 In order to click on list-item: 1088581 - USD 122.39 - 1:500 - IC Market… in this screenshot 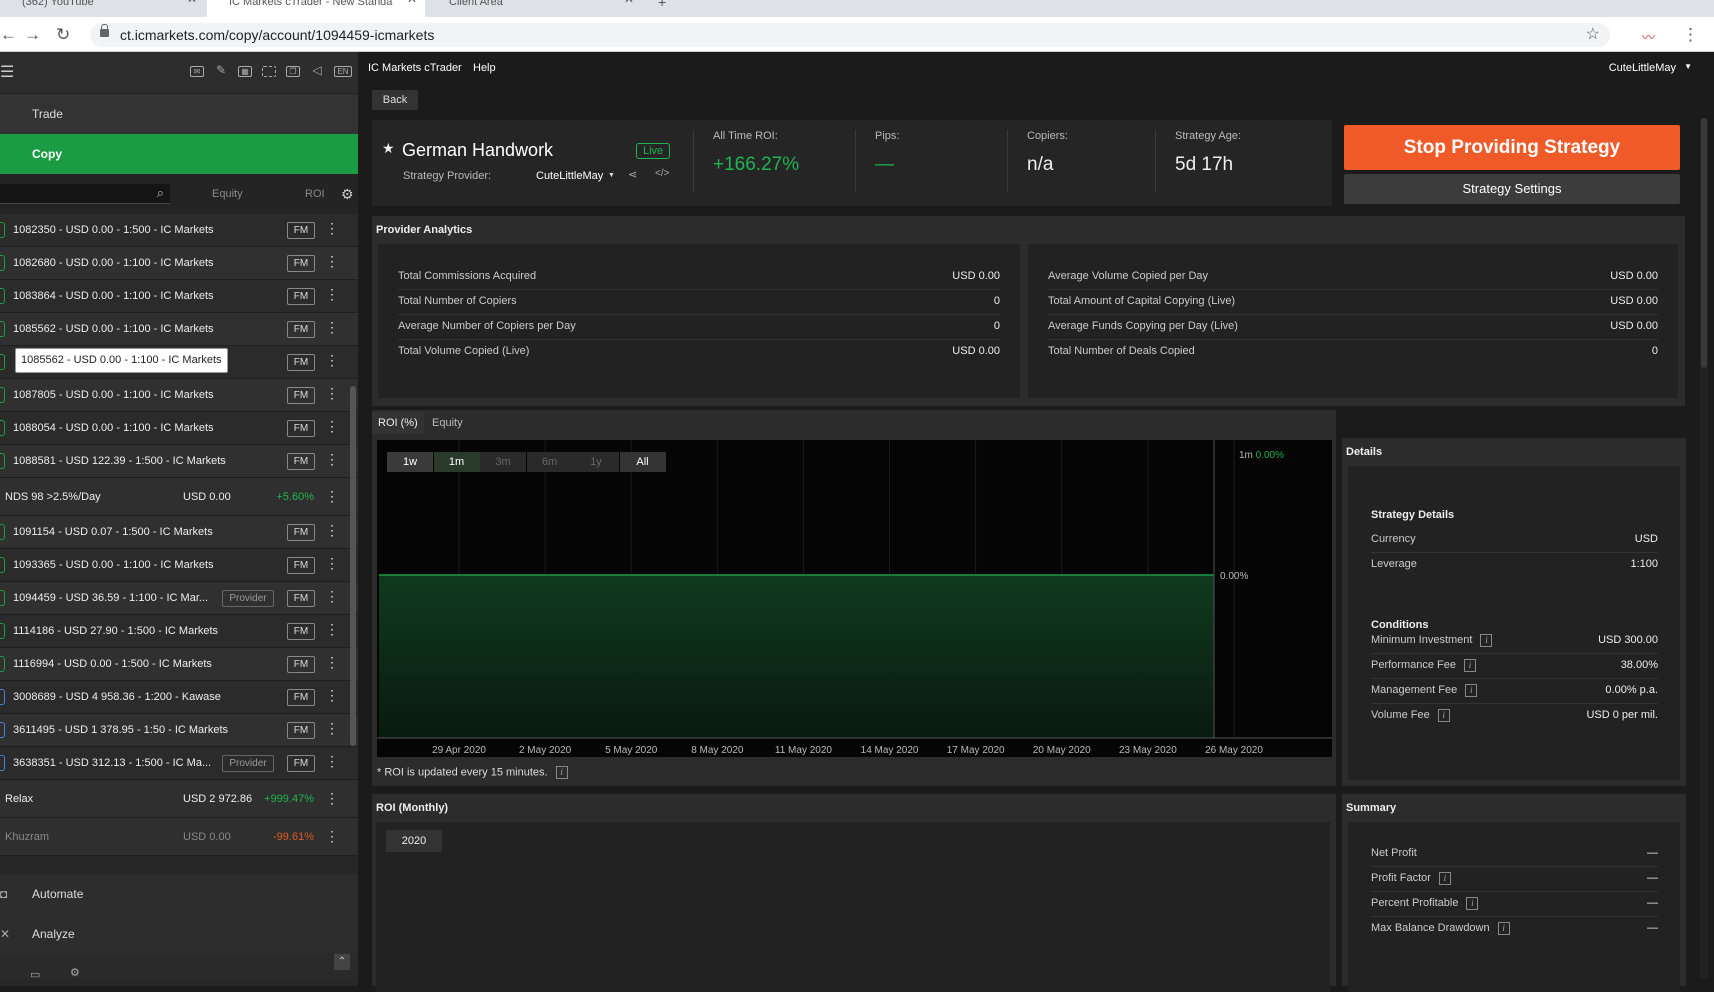, I will do `click(179, 461)`.